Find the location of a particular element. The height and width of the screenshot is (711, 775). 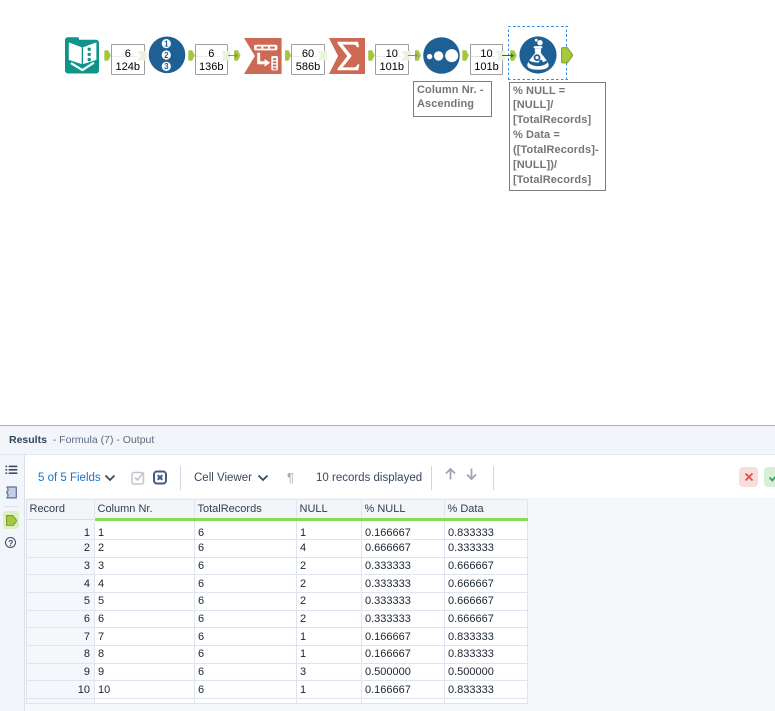

svg-text: 1 is located at coordinates (166, 43).